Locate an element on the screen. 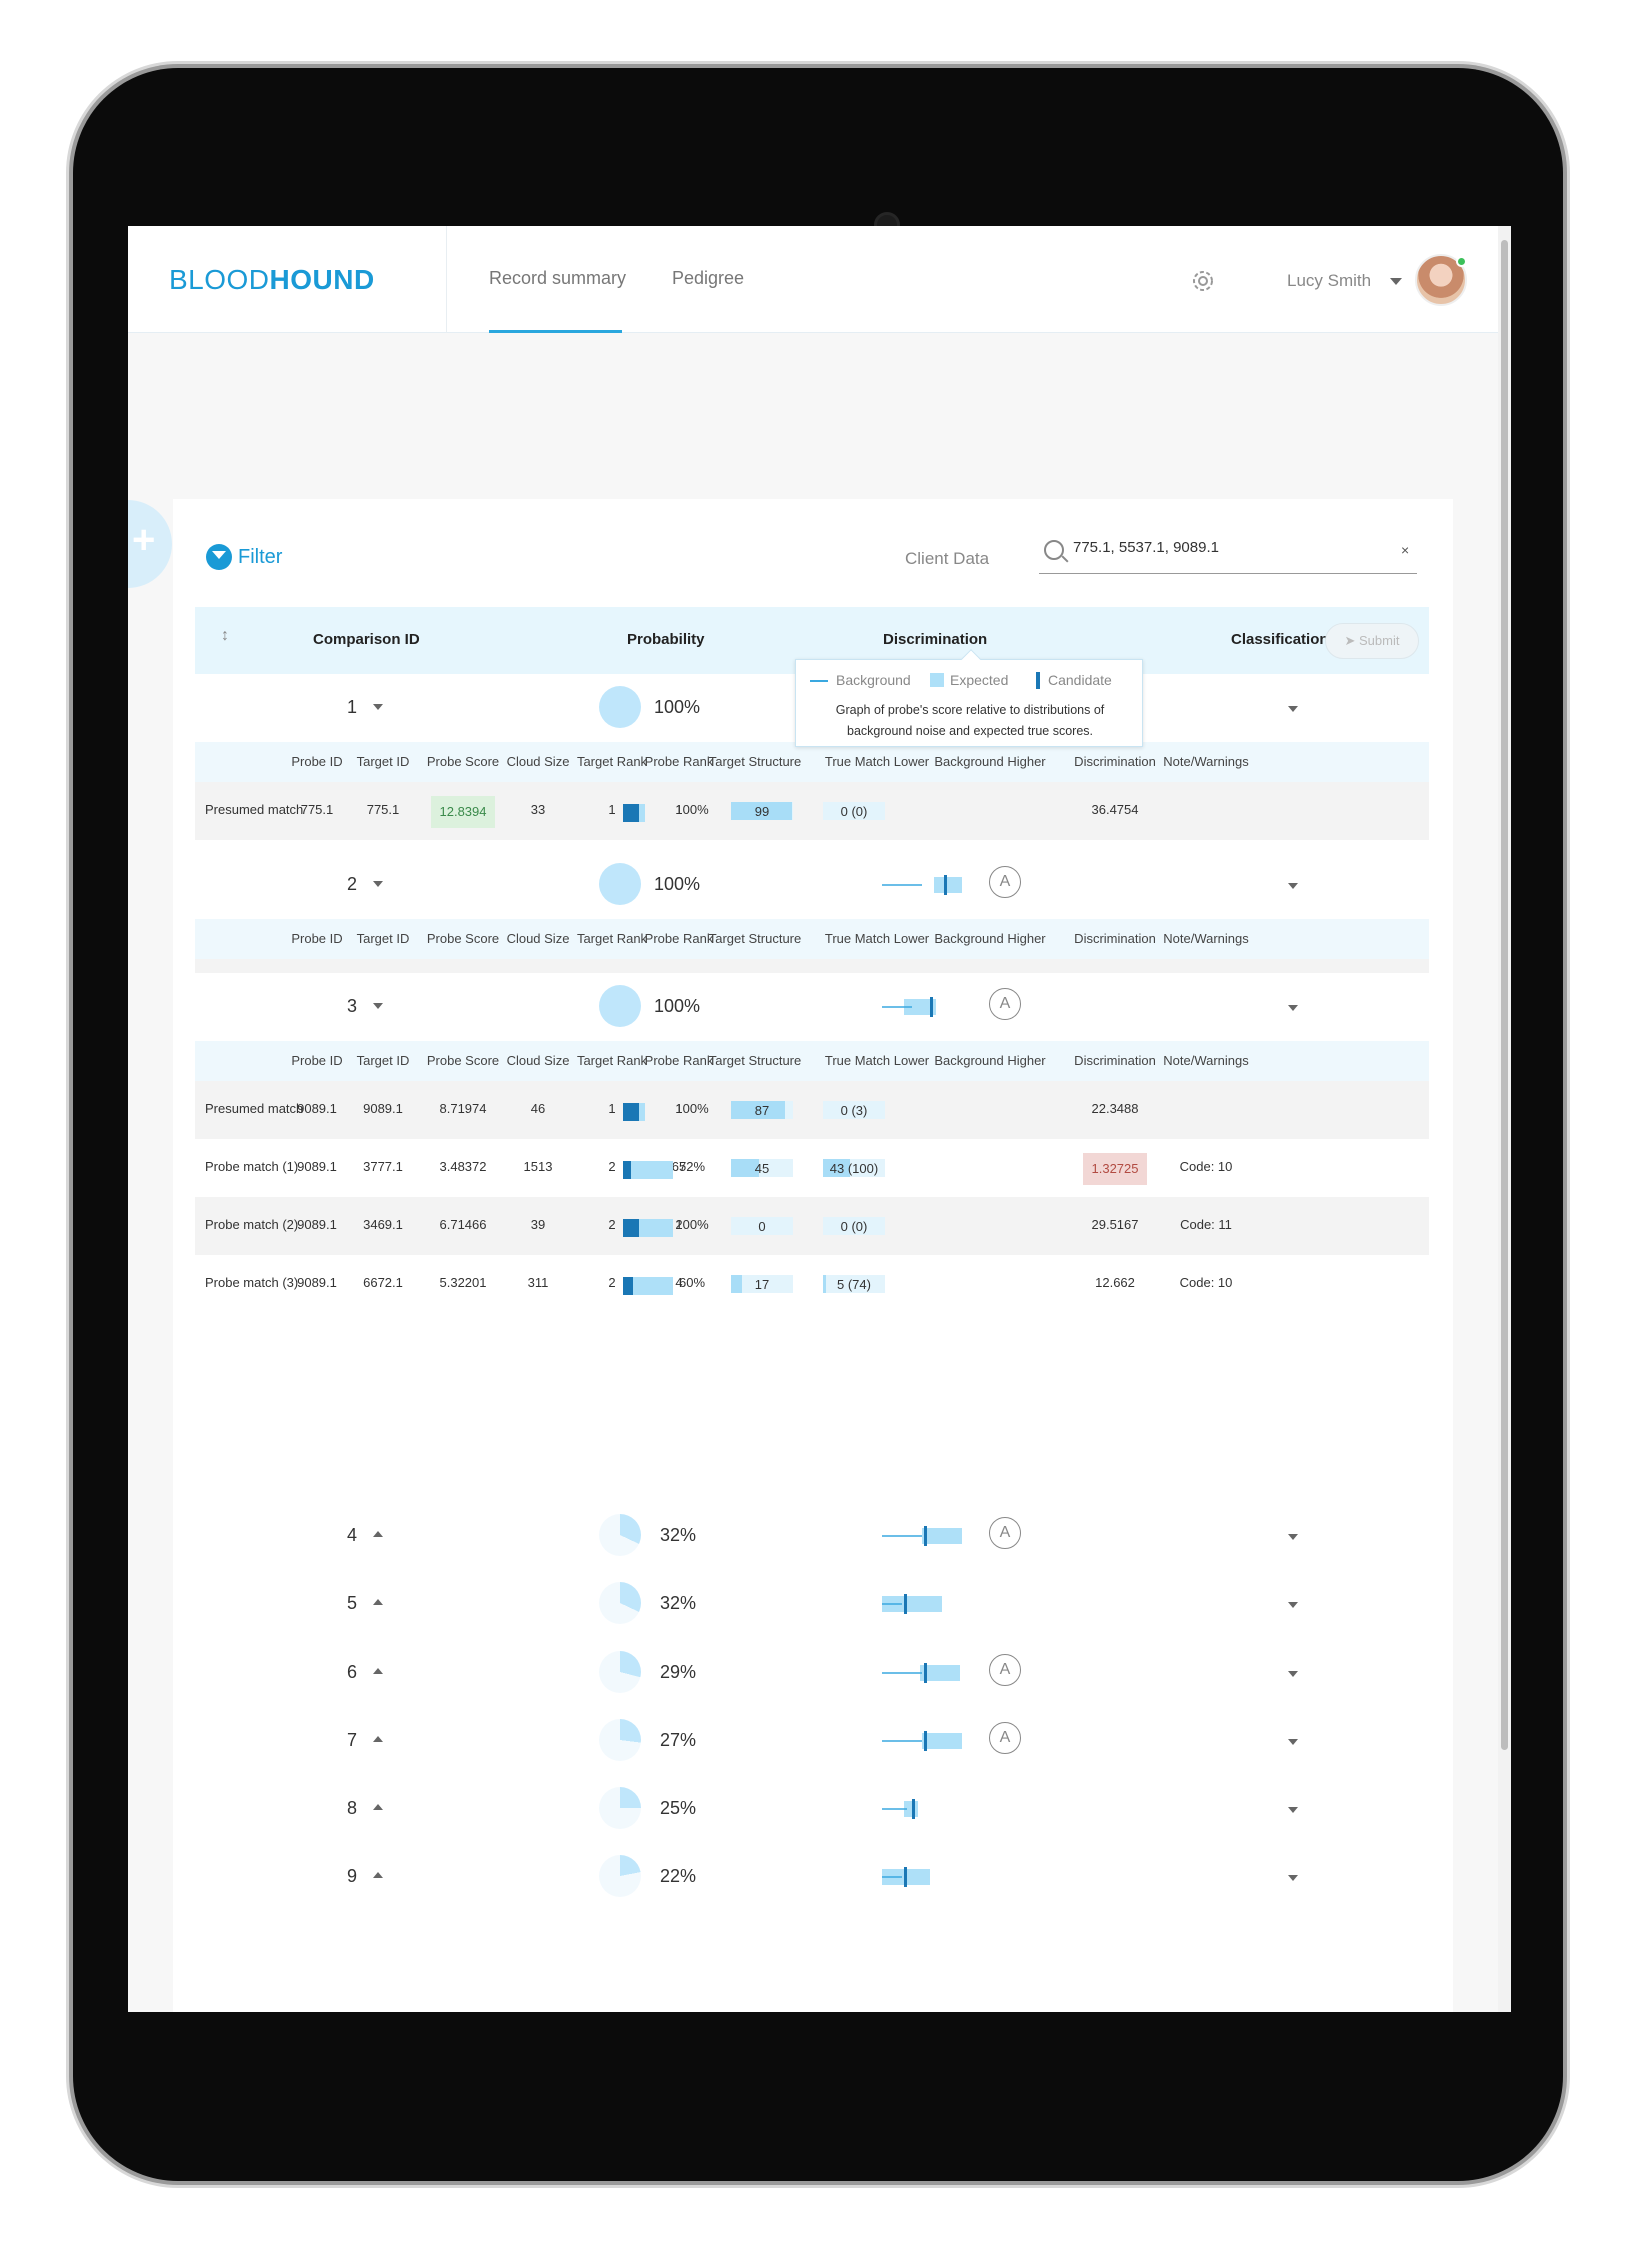 The width and height of the screenshot is (1639, 2262). col-classification: Classification is located at coordinates (1280, 639).